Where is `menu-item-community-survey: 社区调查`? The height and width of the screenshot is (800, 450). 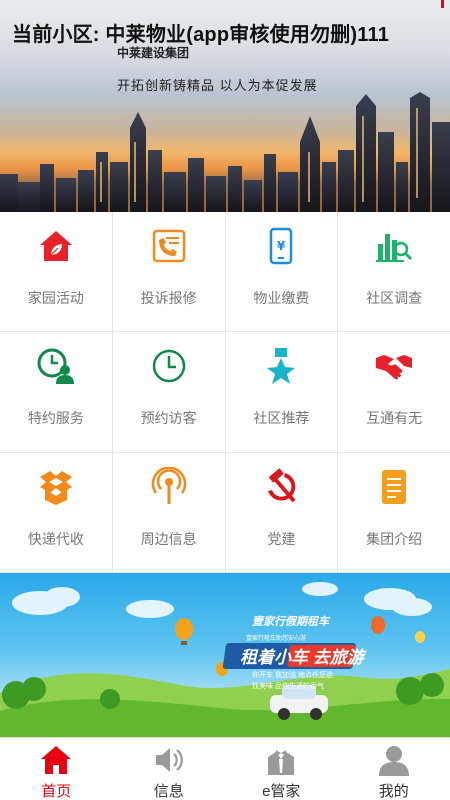 menu-item-community-survey: 社区调查 is located at coordinates (394, 272).